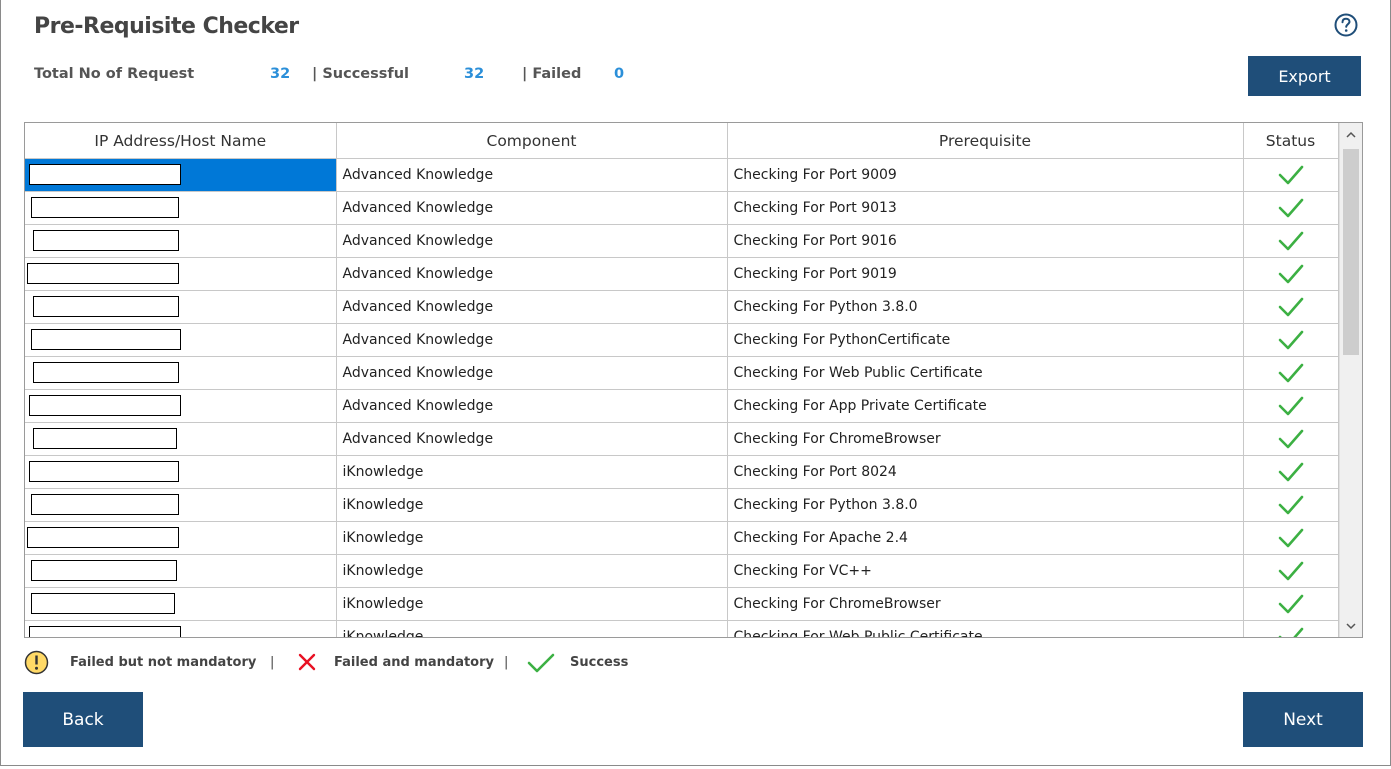 The image size is (1391, 769). What do you see at coordinates (360, 74) in the screenshot?
I see `successful-label: | Successful` at bounding box center [360, 74].